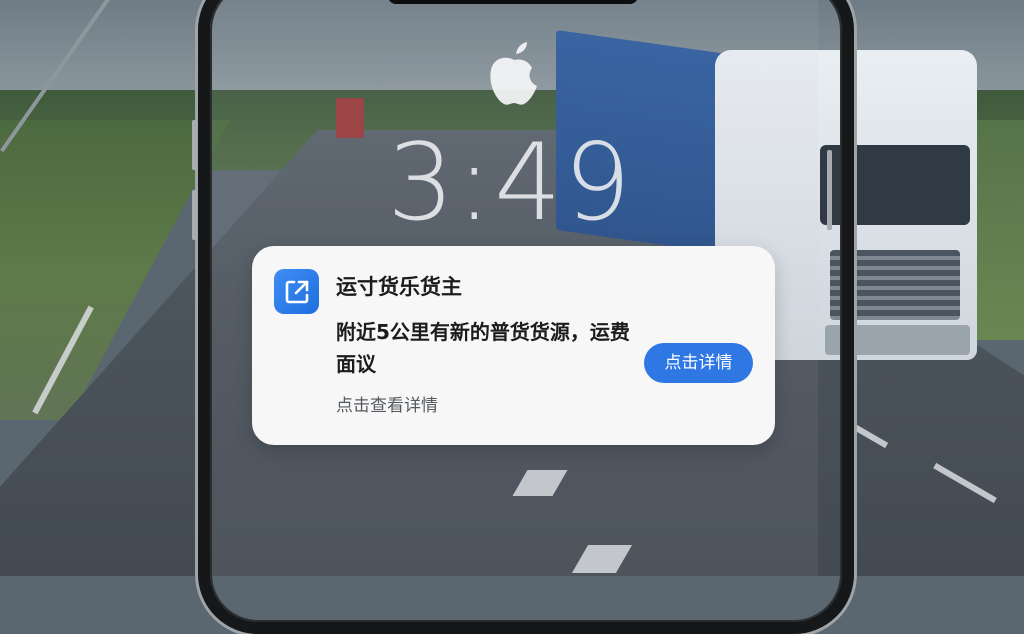  What do you see at coordinates (510, 182) in the screenshot?
I see `lock-screen-time: 3:49` at bounding box center [510, 182].